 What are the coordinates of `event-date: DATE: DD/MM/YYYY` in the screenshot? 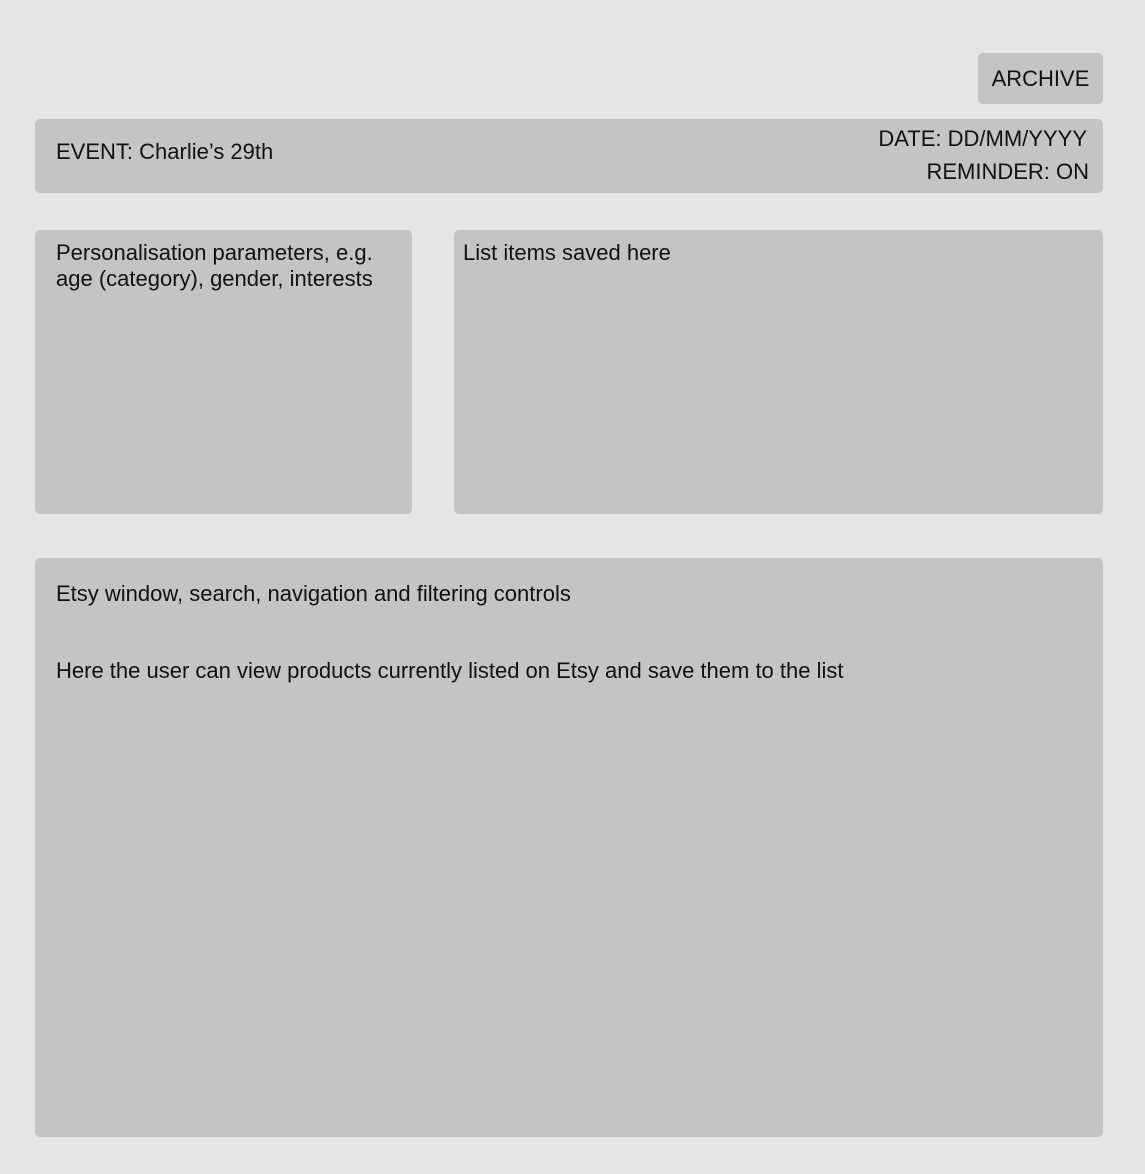 It's located at (982, 139).